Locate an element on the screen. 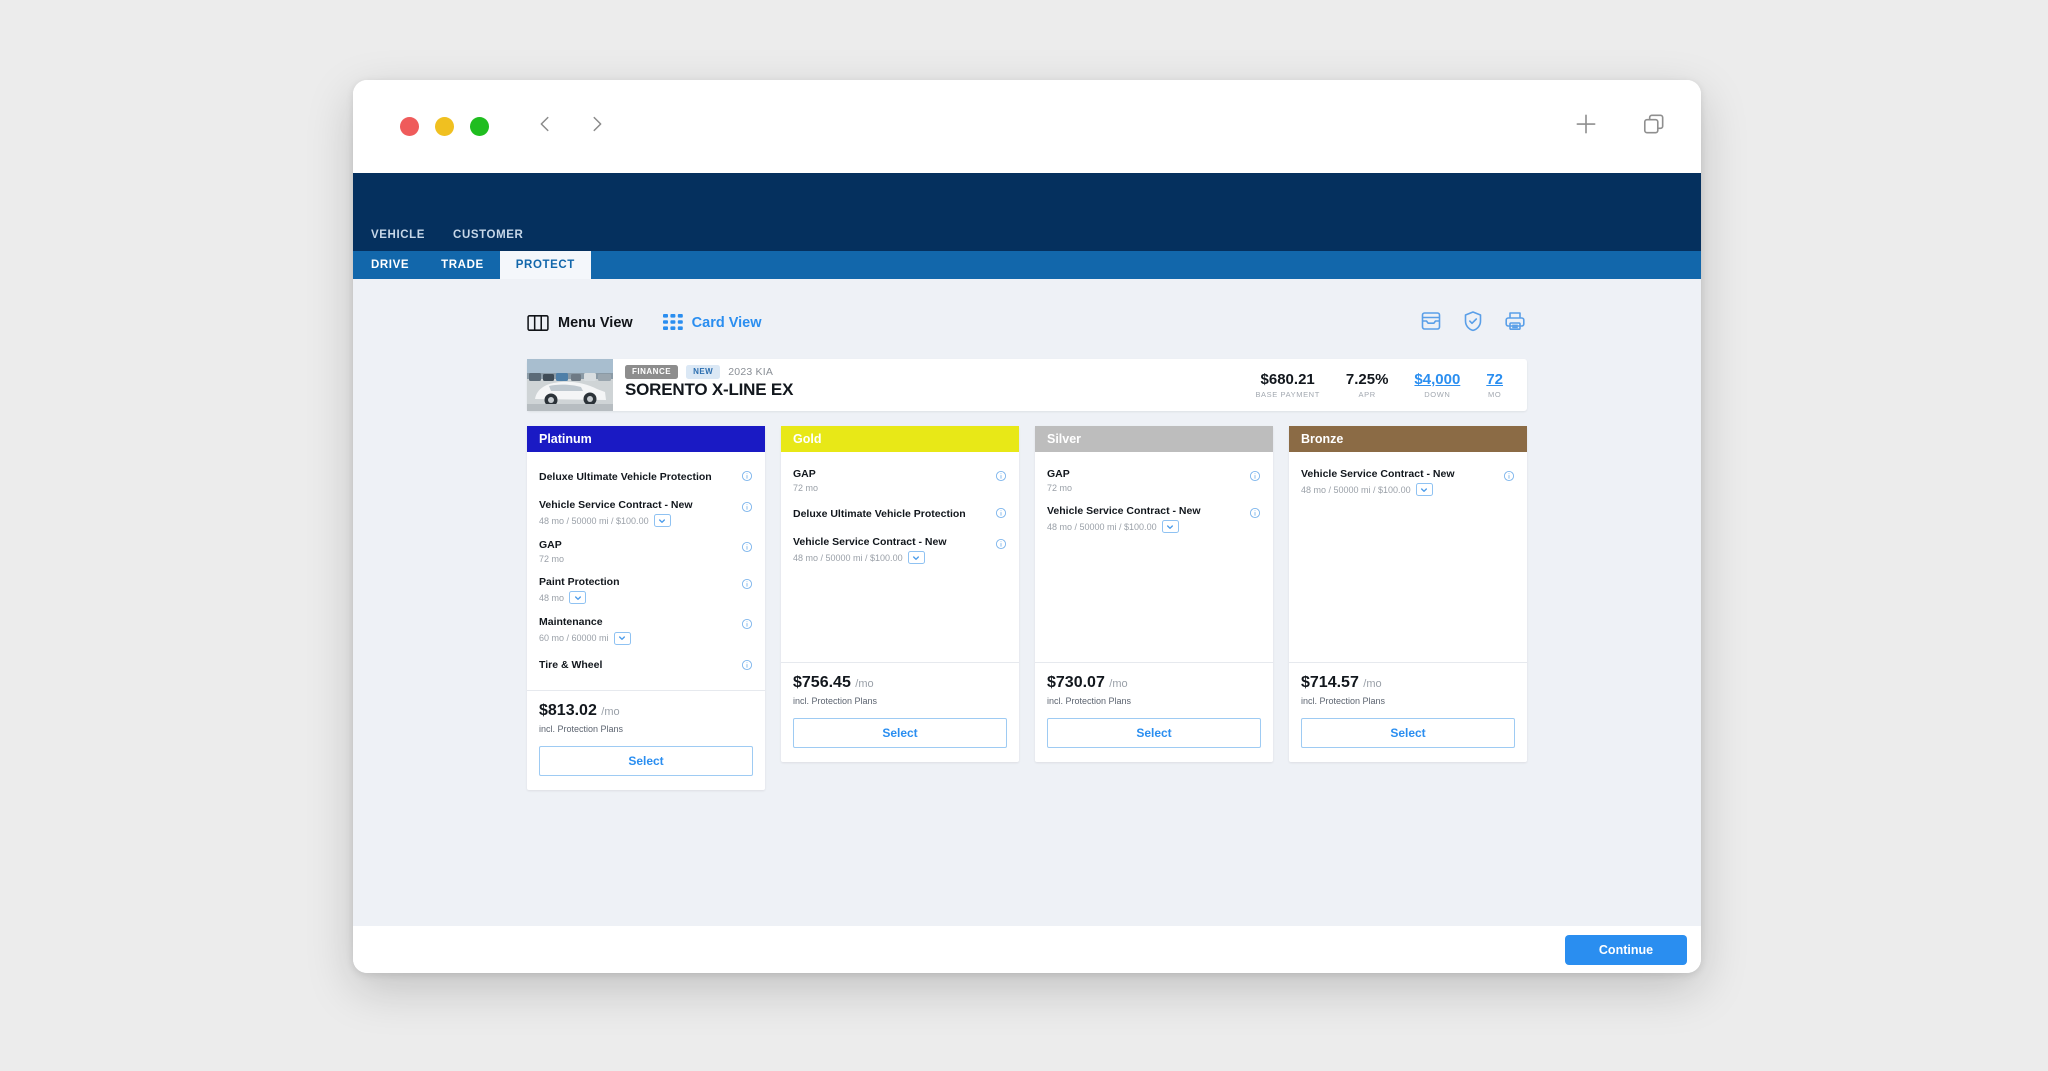  plus-icon is located at coordinates (1586, 124).